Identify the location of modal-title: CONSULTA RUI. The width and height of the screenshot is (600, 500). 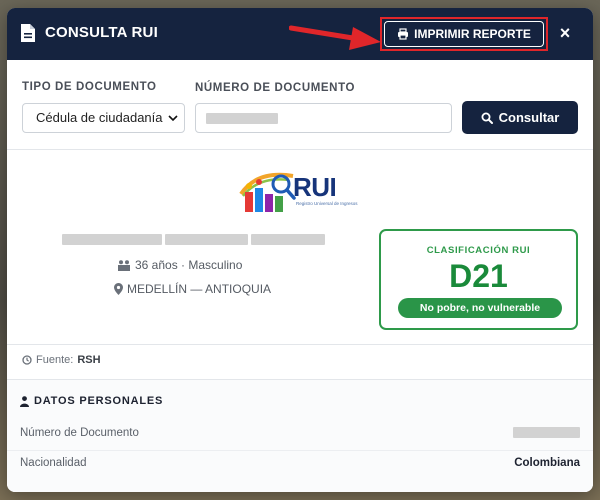
(101, 32).